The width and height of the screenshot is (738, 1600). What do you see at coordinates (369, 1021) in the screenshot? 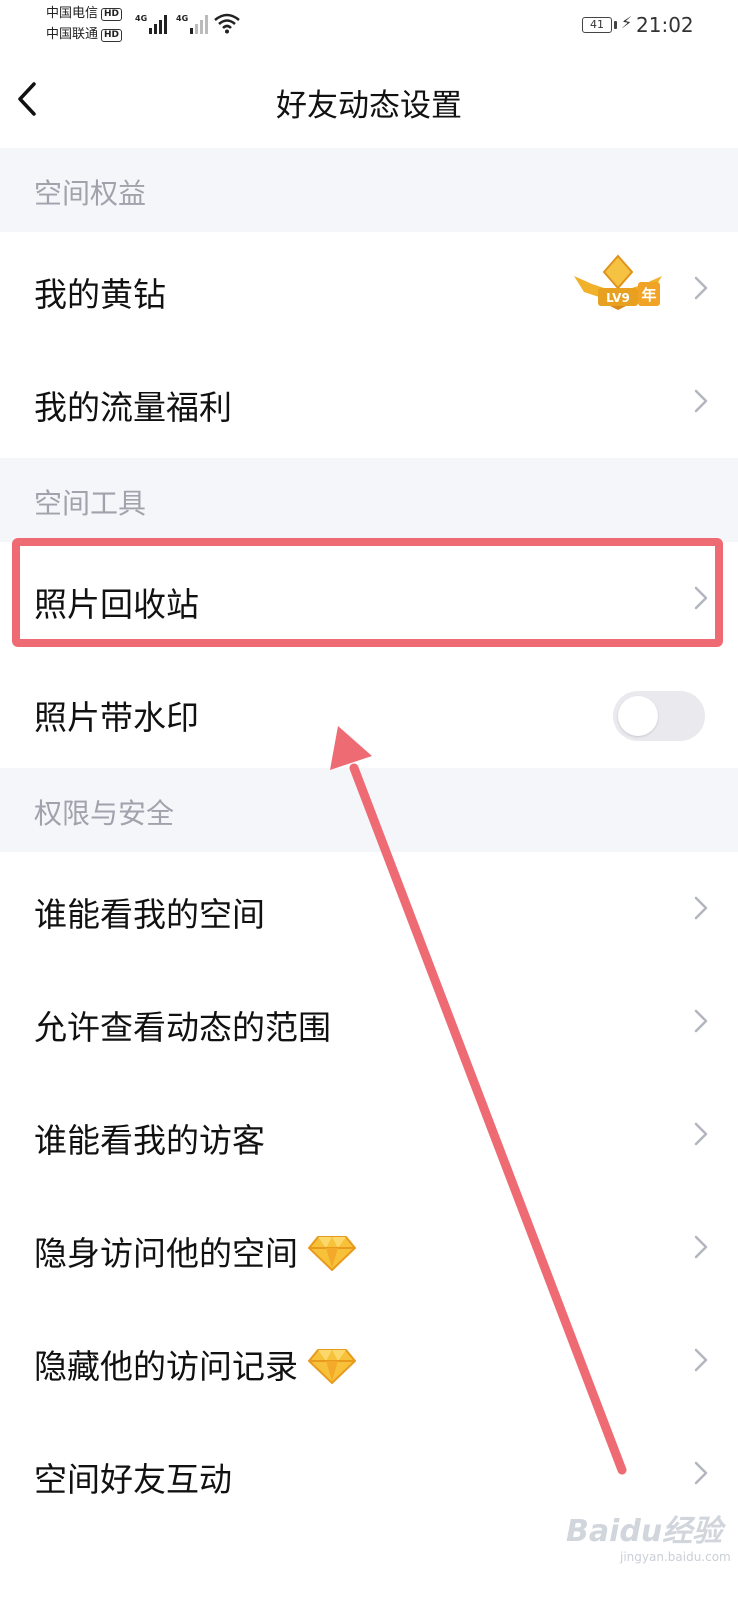
I see `row-feed-visibility-range: 允许查看动态的范围` at bounding box center [369, 1021].